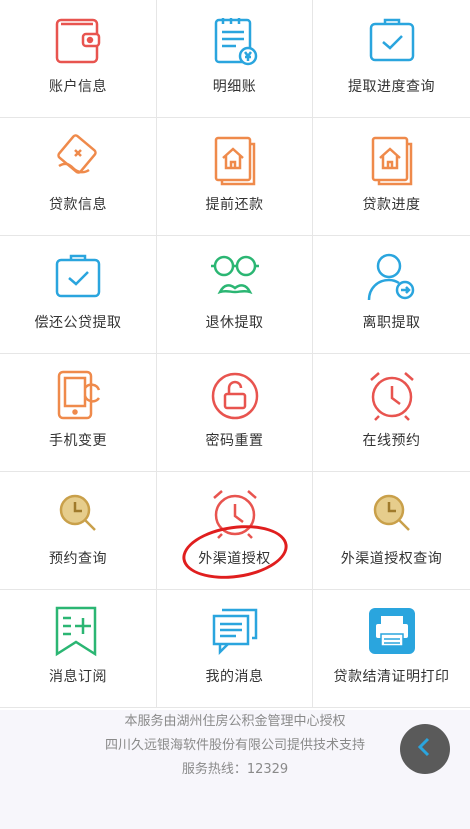 This screenshot has height=829, width=470. Describe the element at coordinates (391, 677) in the screenshot. I see `menu-item-label: 贷款结清证明打印` at that location.